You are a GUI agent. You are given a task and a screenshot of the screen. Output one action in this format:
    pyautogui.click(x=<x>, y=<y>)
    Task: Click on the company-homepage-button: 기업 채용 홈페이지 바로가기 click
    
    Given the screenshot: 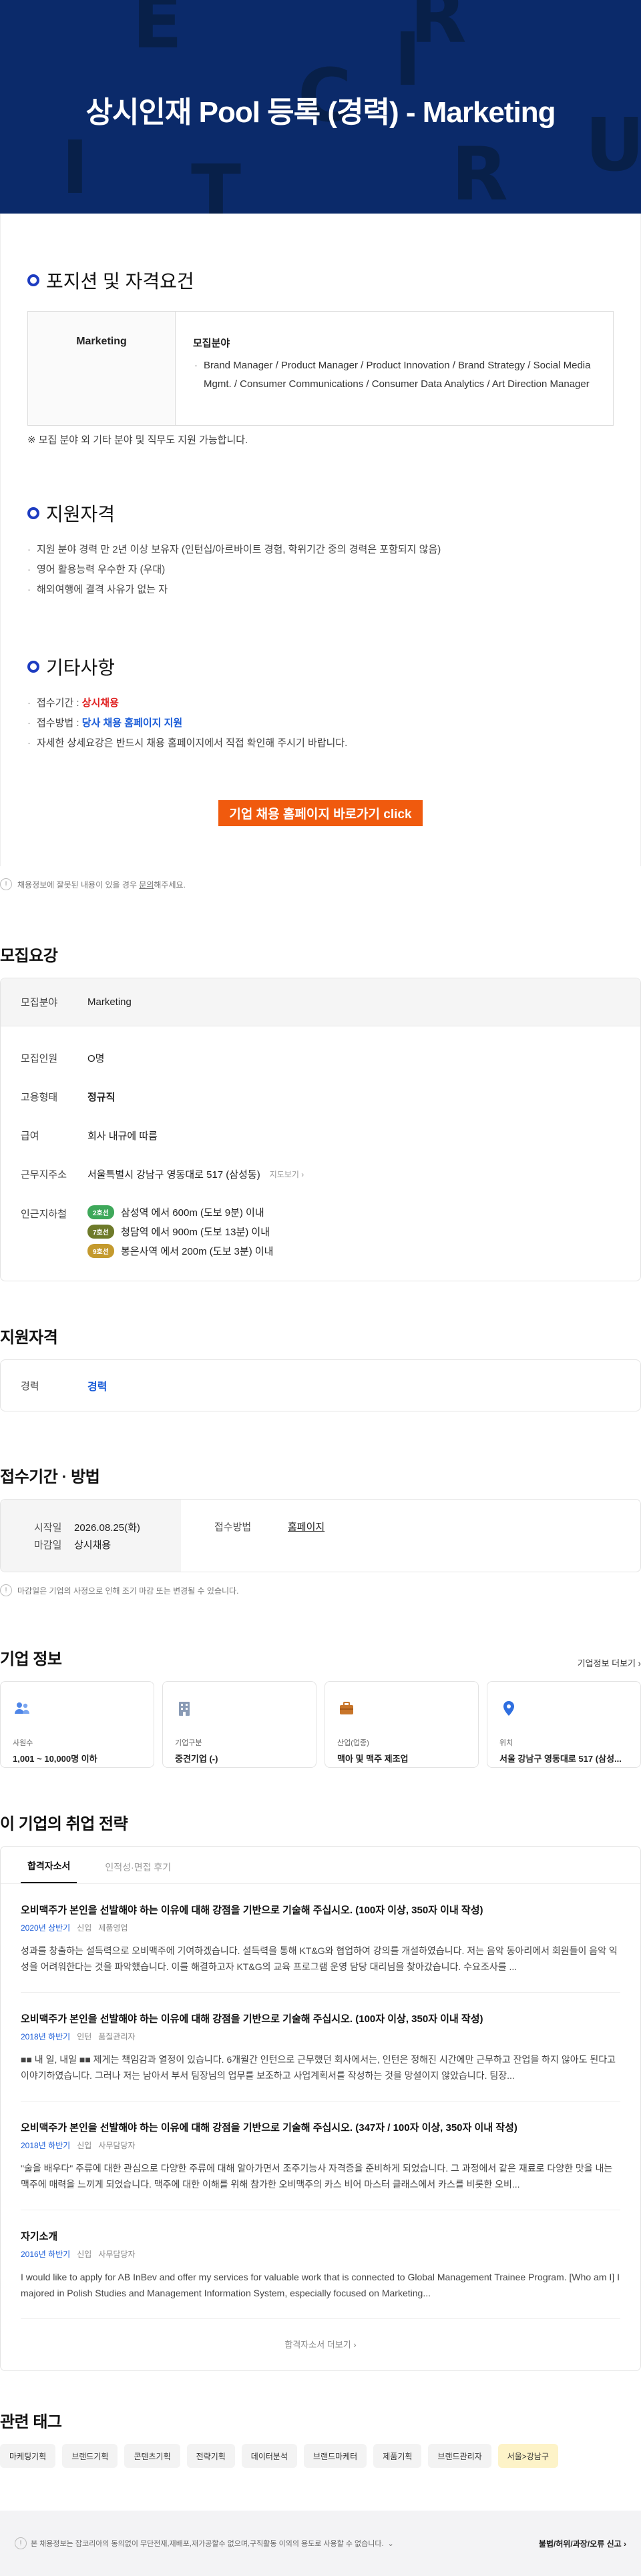 What is the action you would take?
    pyautogui.click(x=320, y=813)
    